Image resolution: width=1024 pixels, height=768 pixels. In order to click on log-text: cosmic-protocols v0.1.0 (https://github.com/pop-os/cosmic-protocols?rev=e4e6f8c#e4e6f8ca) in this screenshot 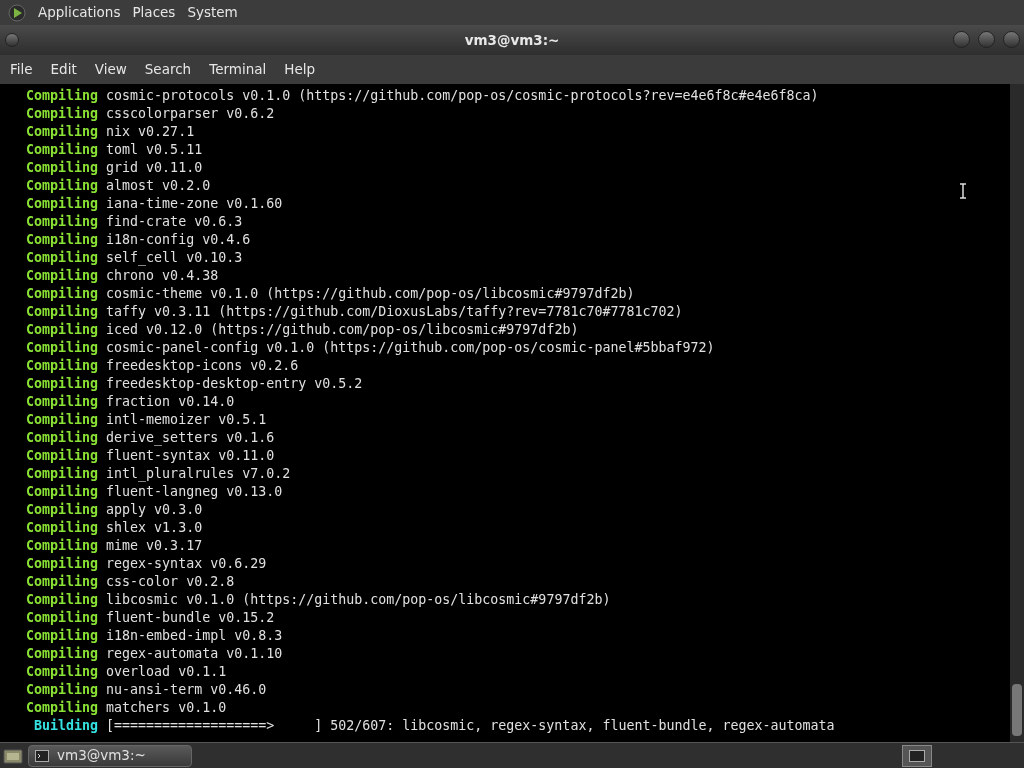, I will do `click(462, 95)`.